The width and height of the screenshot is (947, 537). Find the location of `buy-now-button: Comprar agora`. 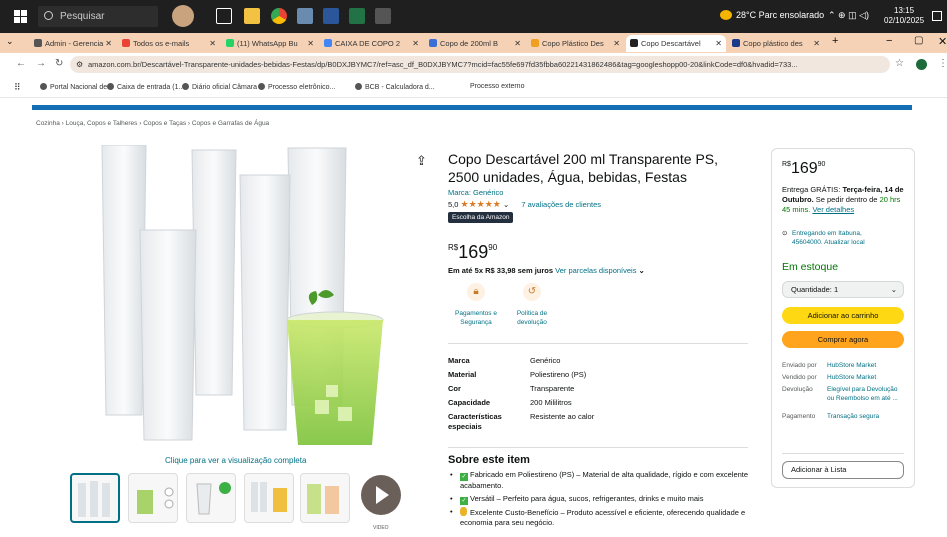

buy-now-button: Comprar agora is located at coordinates (843, 339).